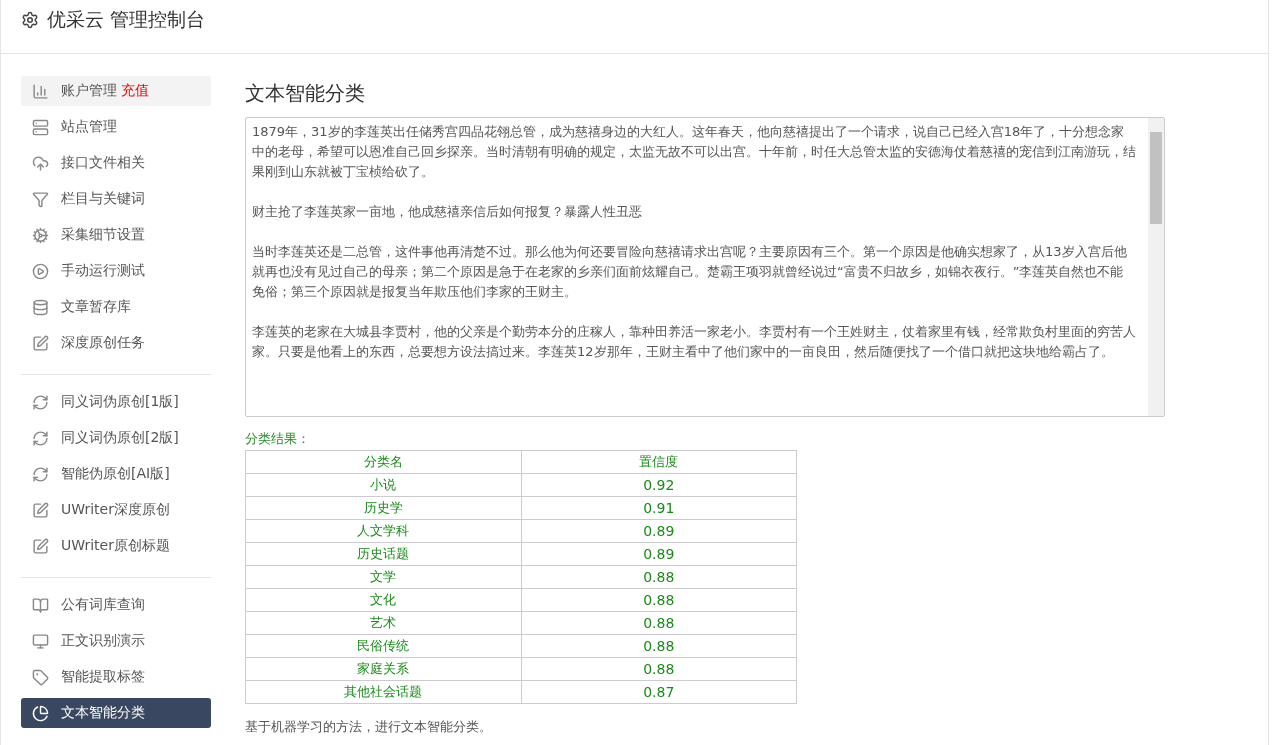 This screenshot has height=745, width=1280. Describe the element at coordinates (120, 438) in the screenshot. I see `sidebar-label: 同义词伪原创[2版]` at that location.